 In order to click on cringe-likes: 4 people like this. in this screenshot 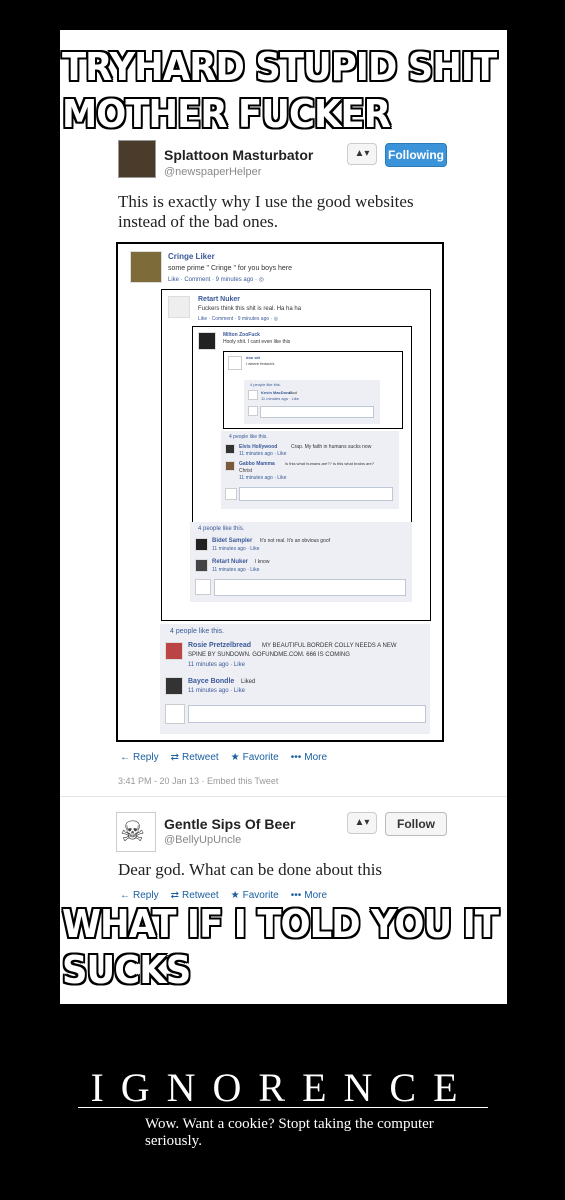, I will do `click(197, 631)`.